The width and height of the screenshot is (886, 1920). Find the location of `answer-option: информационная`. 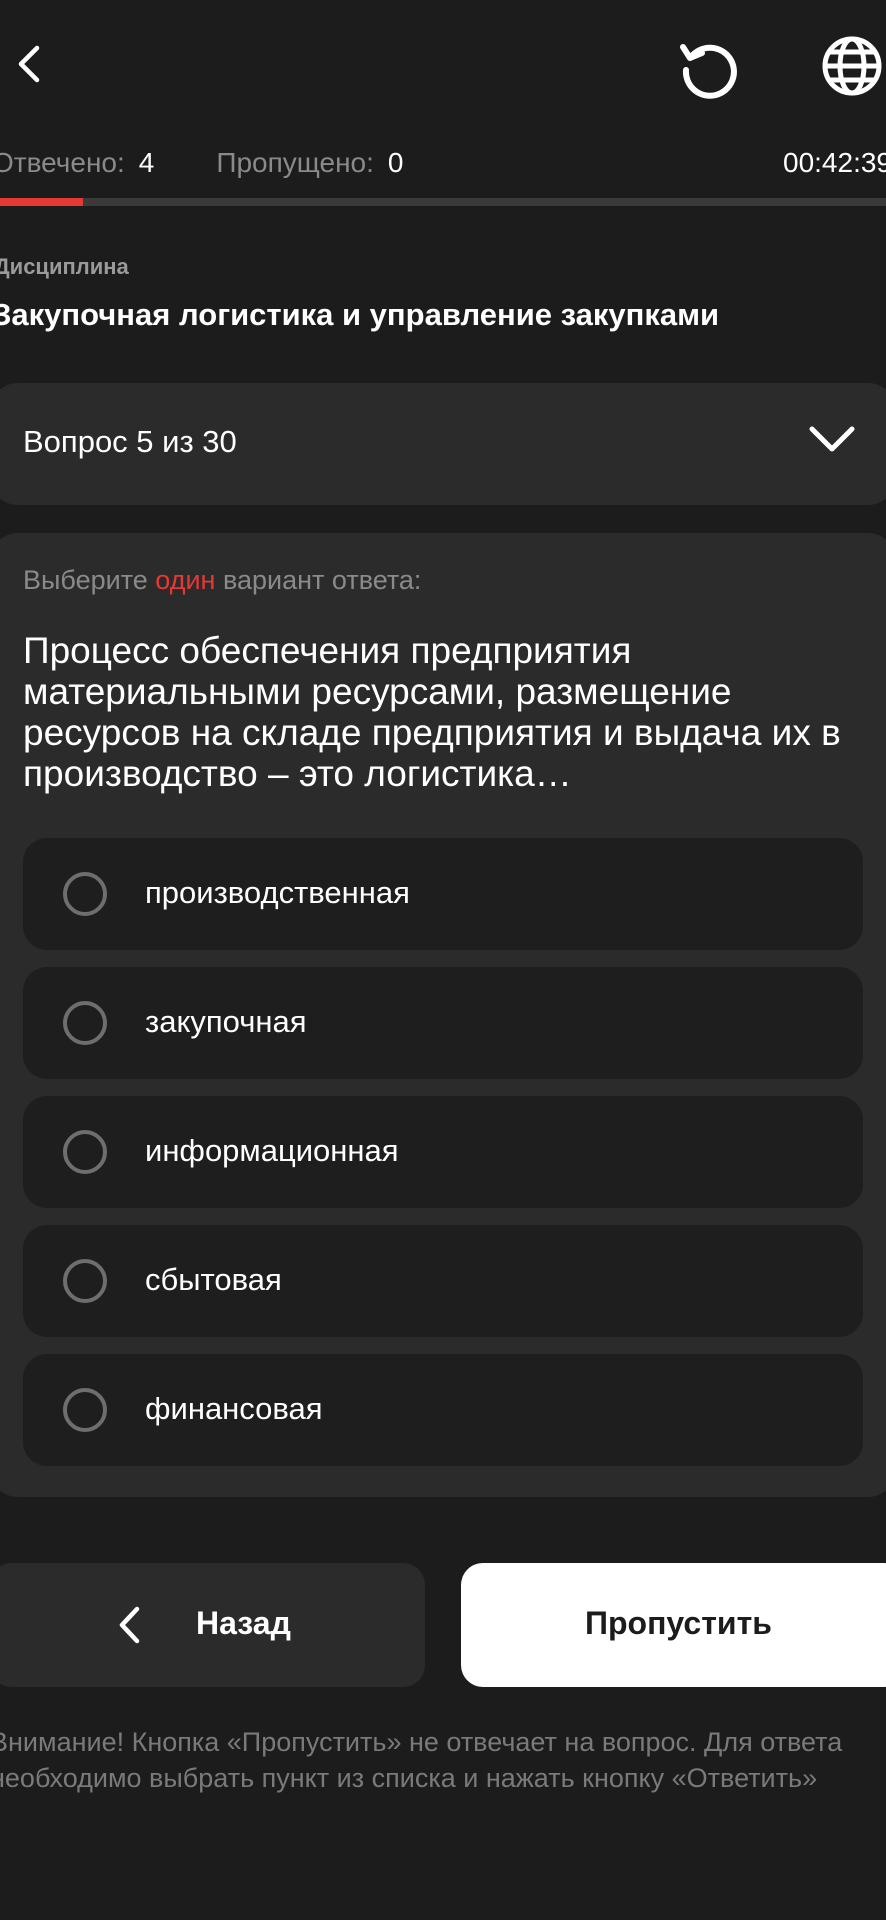

answer-option: информационная is located at coordinates (443, 1152).